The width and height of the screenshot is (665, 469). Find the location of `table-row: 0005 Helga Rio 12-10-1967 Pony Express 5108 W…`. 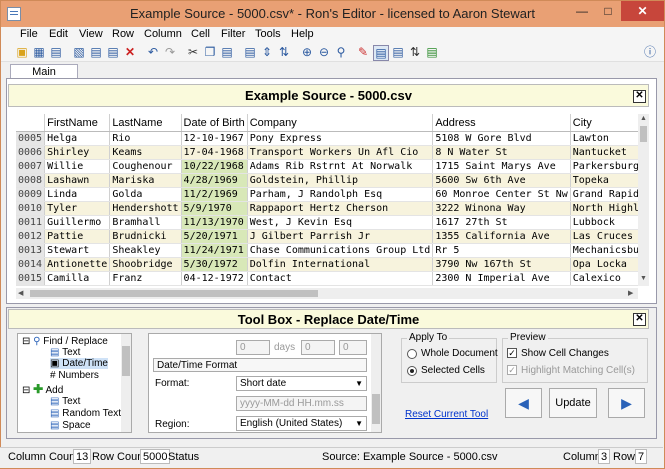

table-row: 0005 Helga Rio 12-10-1967 Pony Express 5108 W… is located at coordinates (327, 138).